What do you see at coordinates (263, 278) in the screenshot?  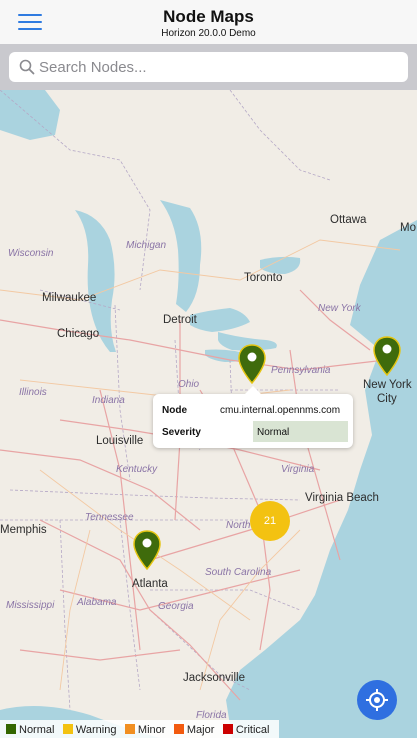 I see `city-label: Toronto` at bounding box center [263, 278].